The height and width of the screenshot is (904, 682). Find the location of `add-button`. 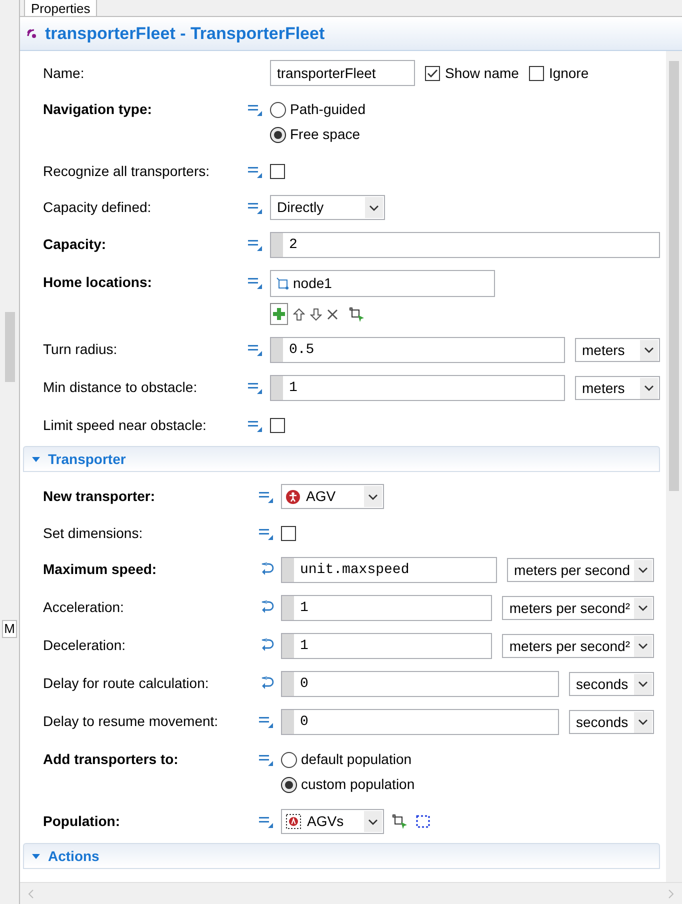

add-button is located at coordinates (279, 314).